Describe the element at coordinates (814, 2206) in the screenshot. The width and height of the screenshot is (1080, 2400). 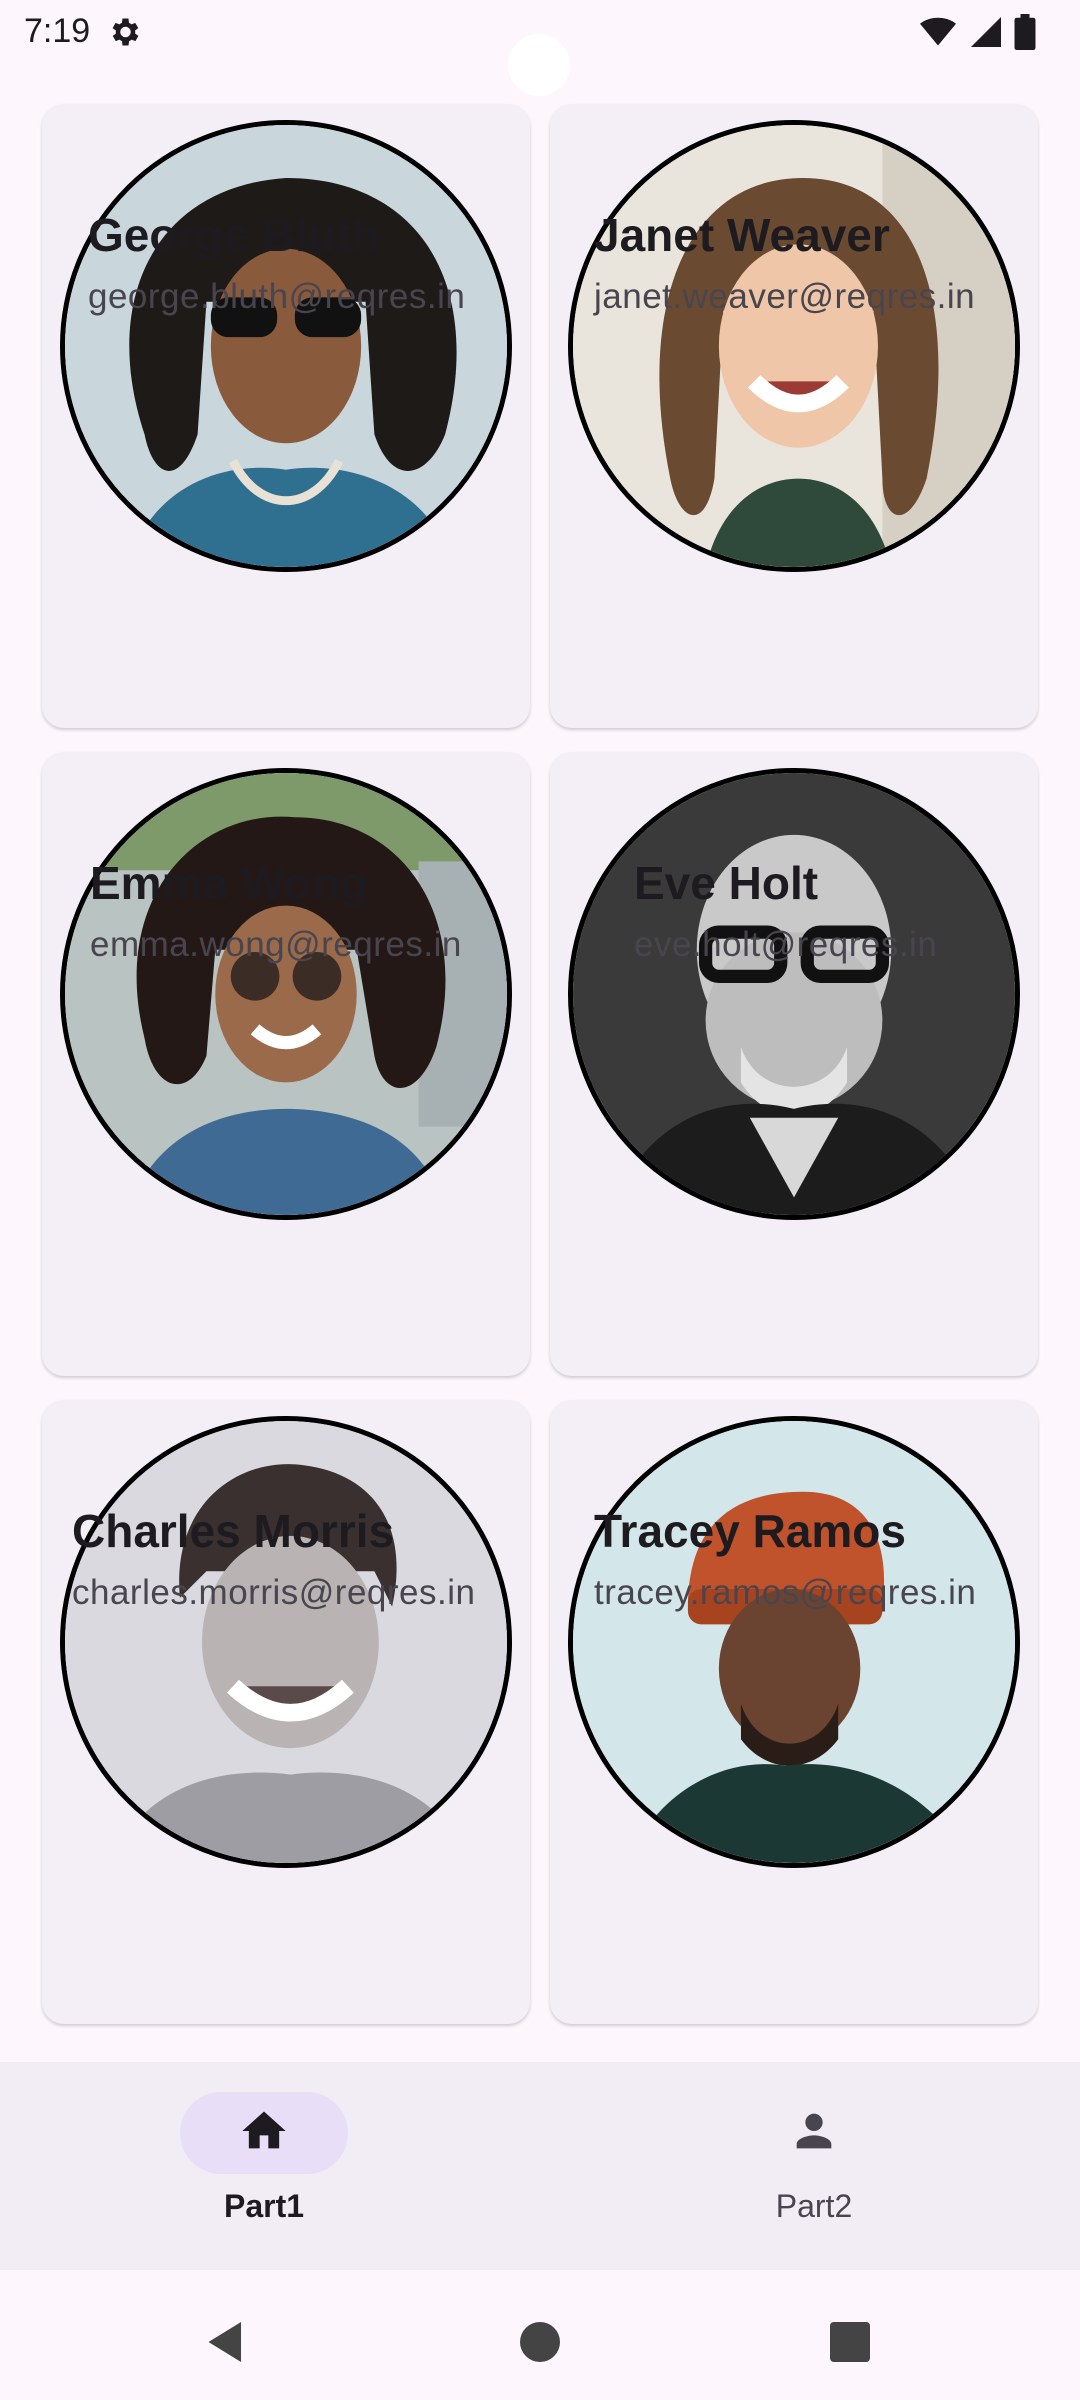
I see `nav-label: Part2` at that location.